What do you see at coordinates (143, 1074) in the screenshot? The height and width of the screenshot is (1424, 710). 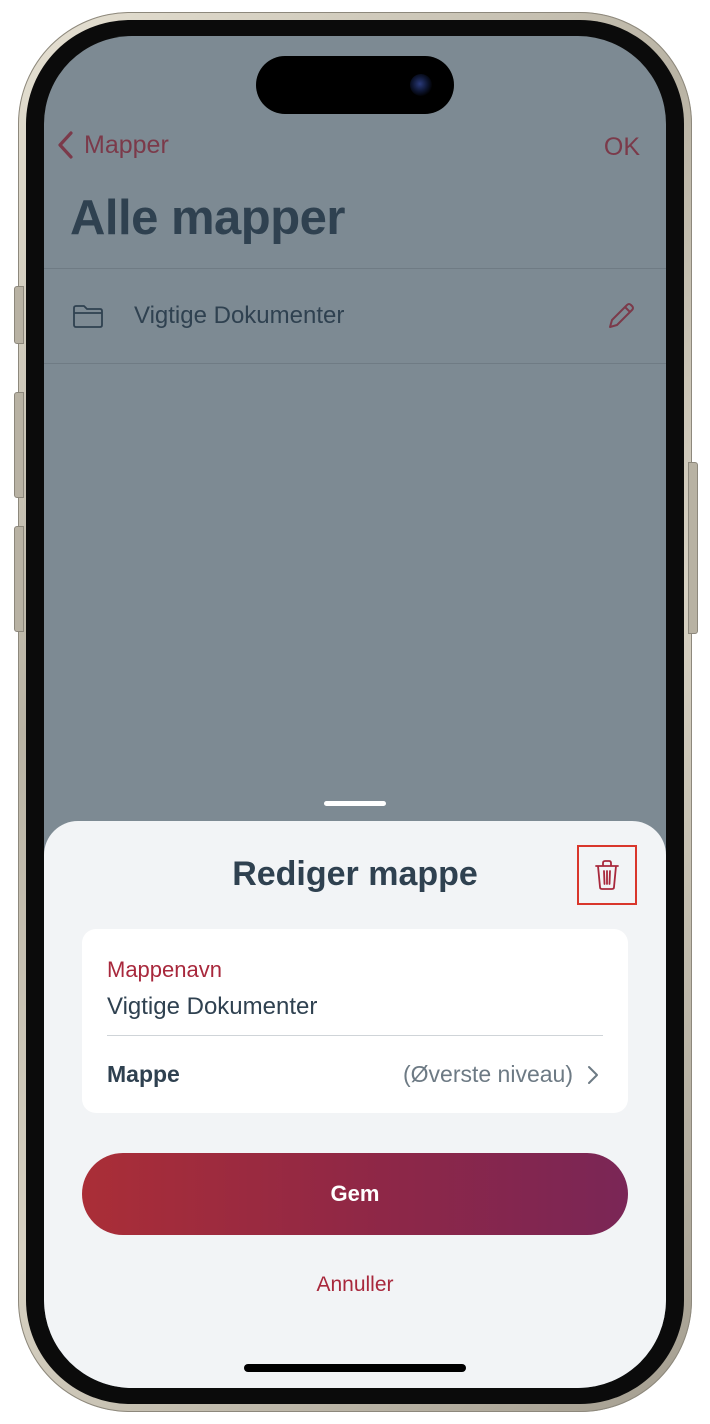 I see `parent-folder-label: Mappe` at bounding box center [143, 1074].